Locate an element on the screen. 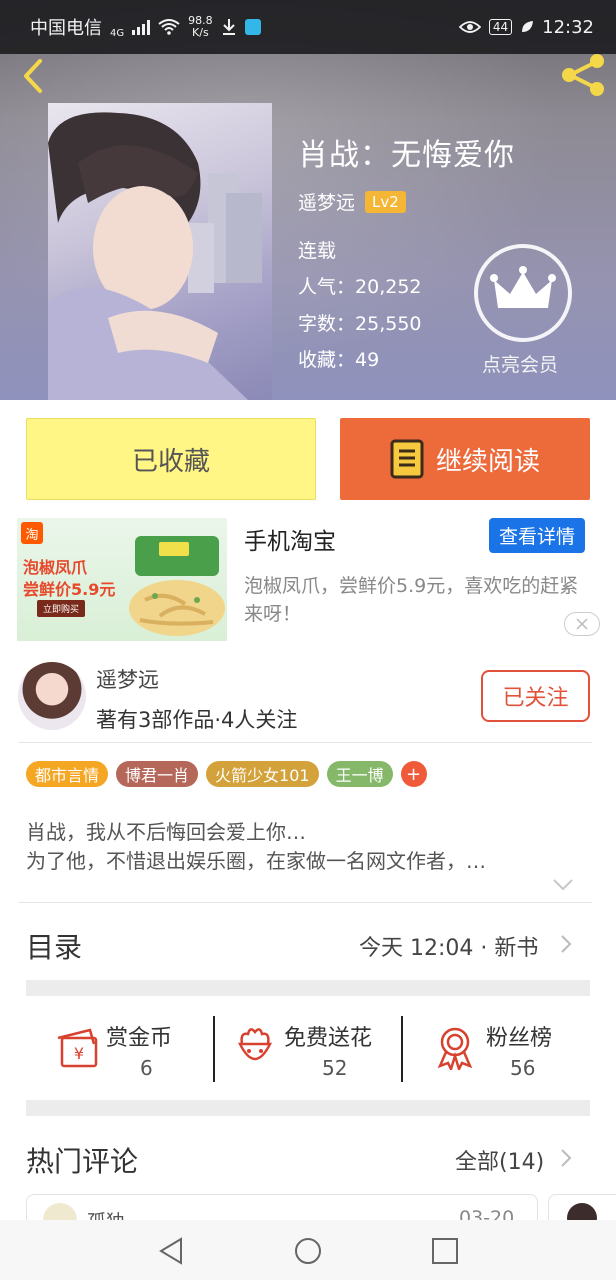 The height and width of the screenshot is (1280, 616). author-name: 遥梦远 is located at coordinates (127, 679).